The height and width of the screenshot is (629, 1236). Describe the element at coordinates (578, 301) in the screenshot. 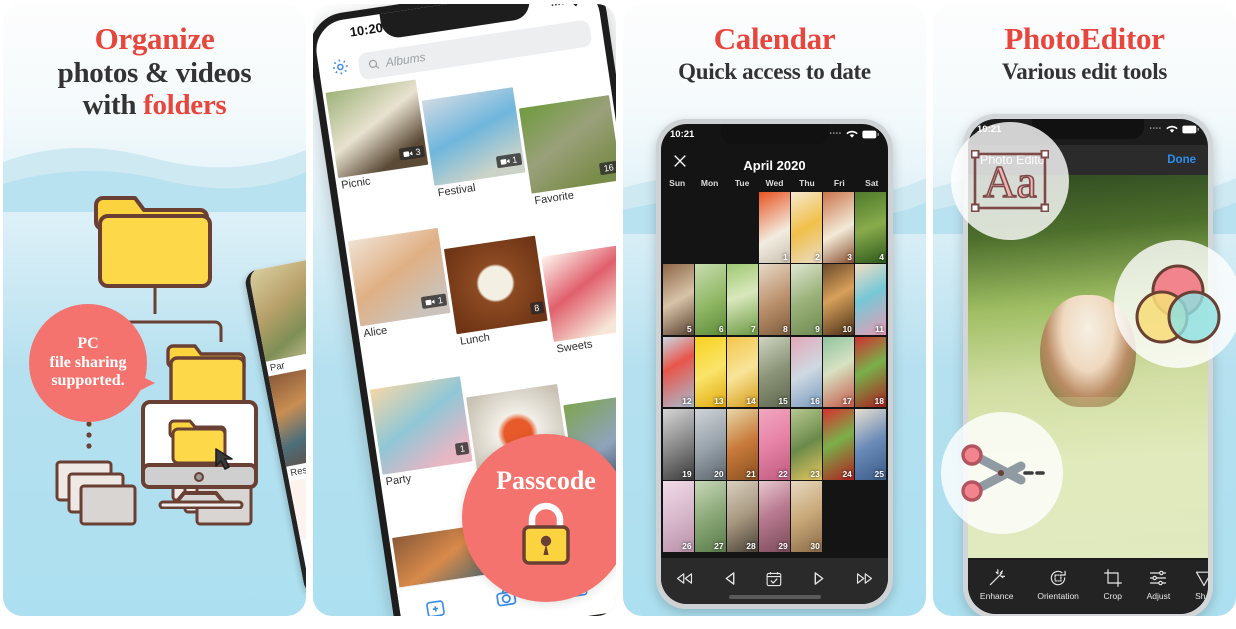

I see `album-item: 1 Sweets` at that location.